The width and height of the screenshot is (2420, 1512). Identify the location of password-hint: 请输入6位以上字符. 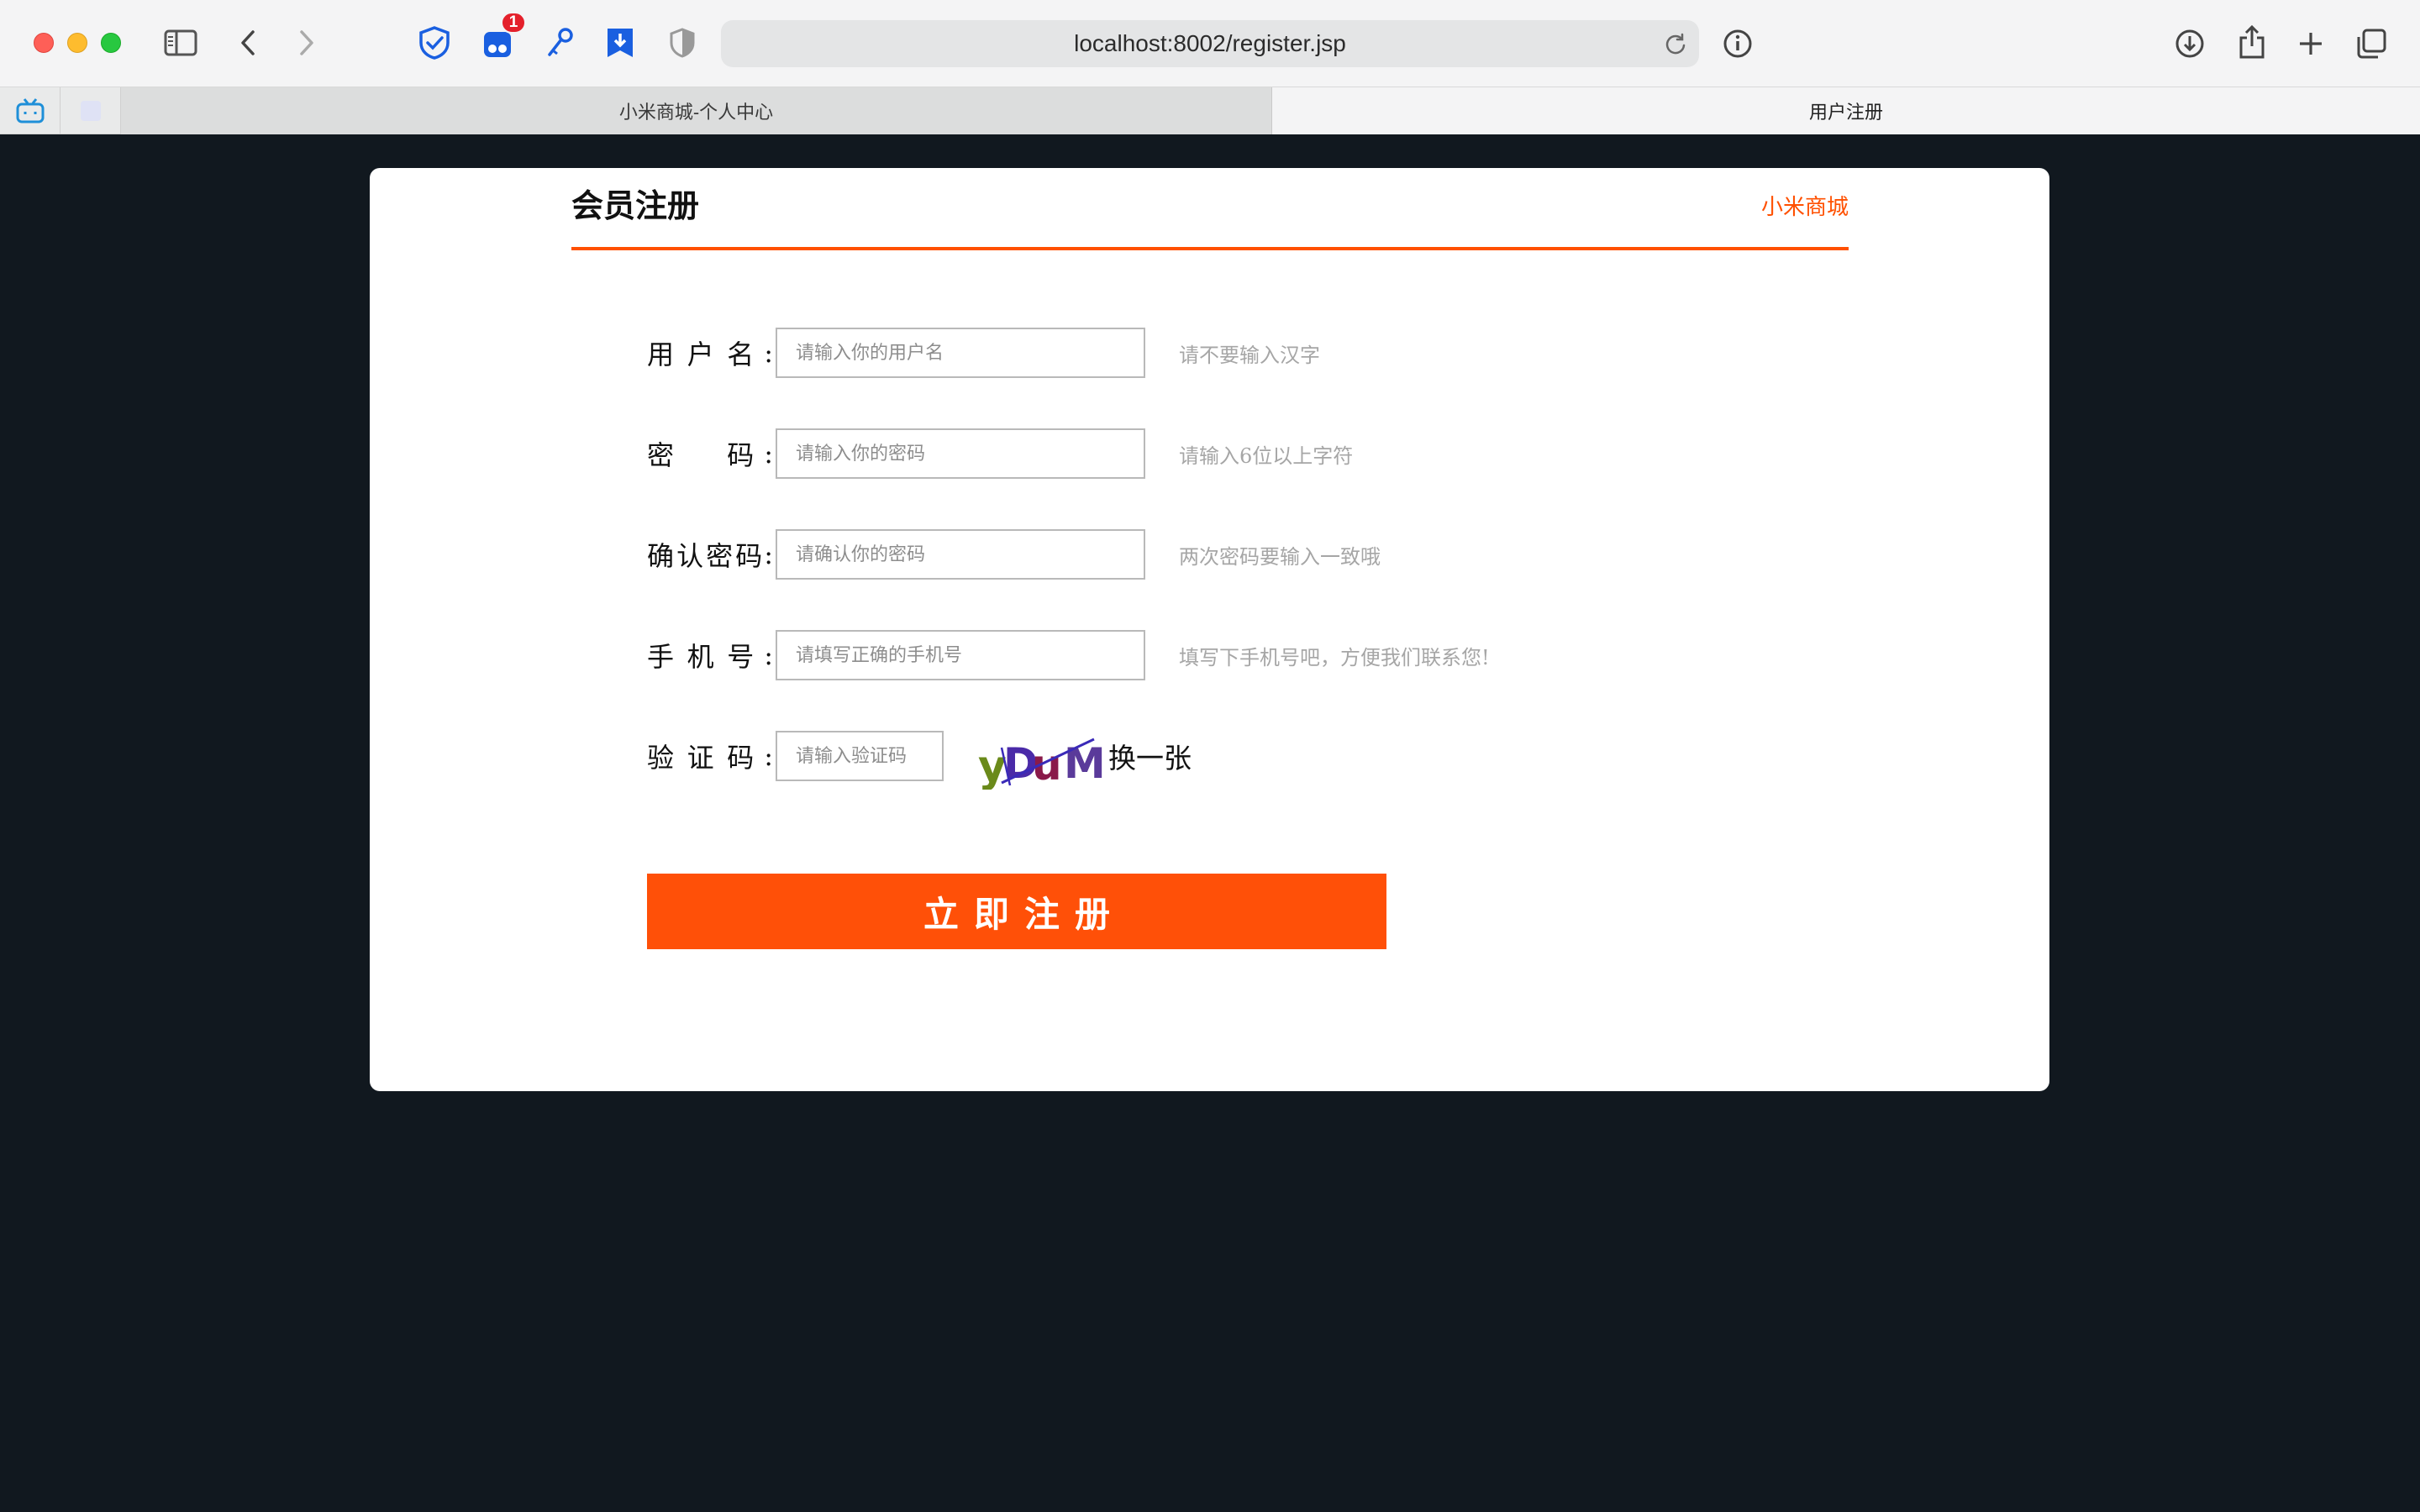
(1266, 456).